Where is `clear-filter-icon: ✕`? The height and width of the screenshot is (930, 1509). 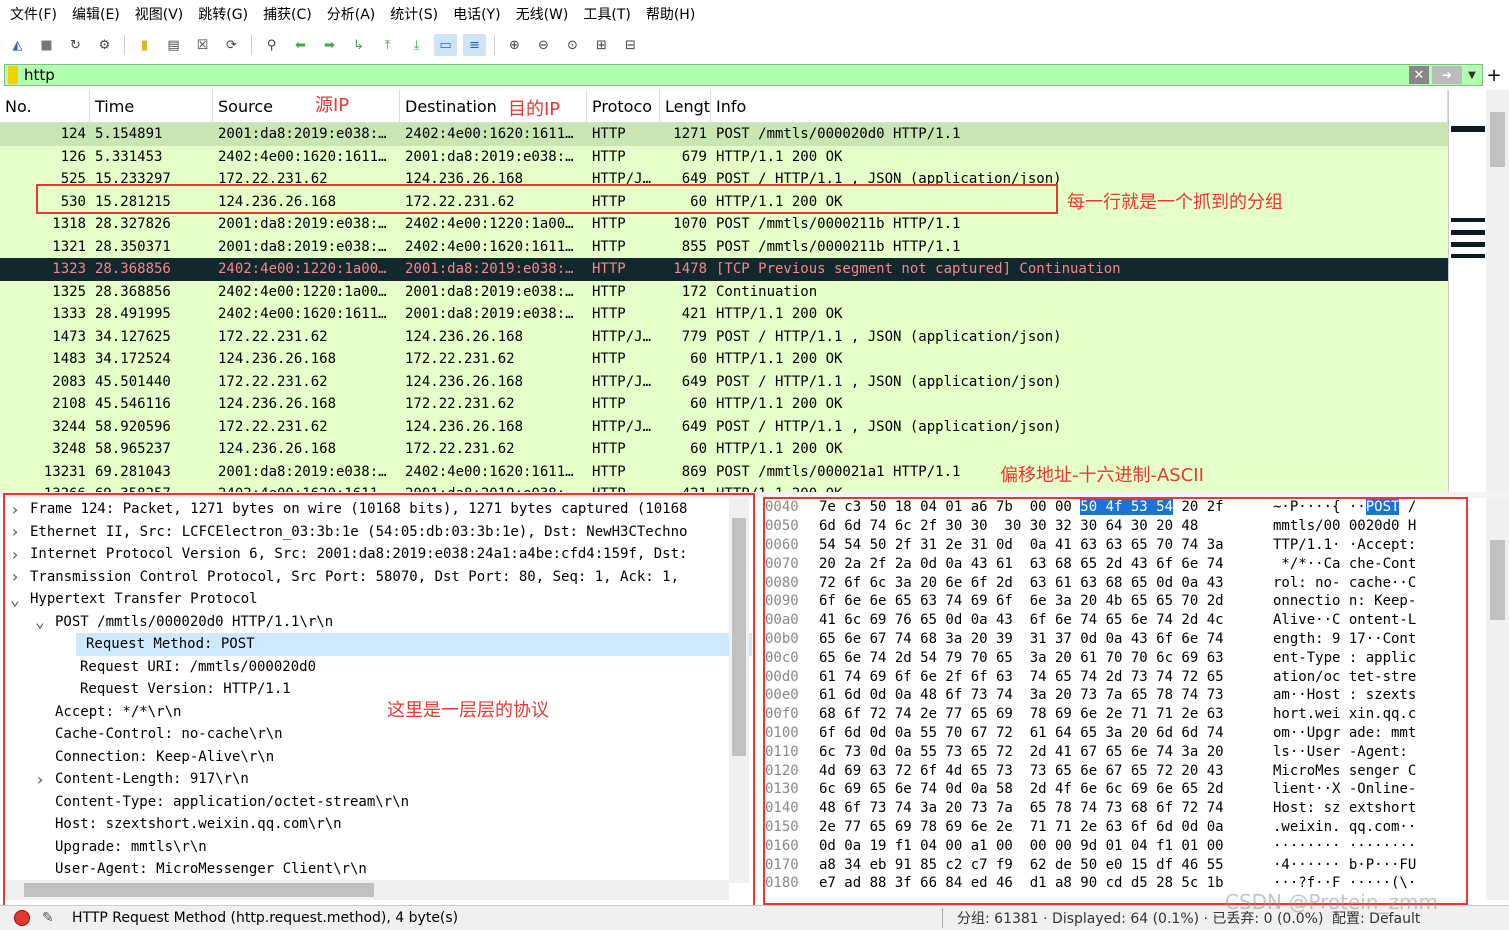
clear-filter-icon: ✕ is located at coordinates (1419, 75).